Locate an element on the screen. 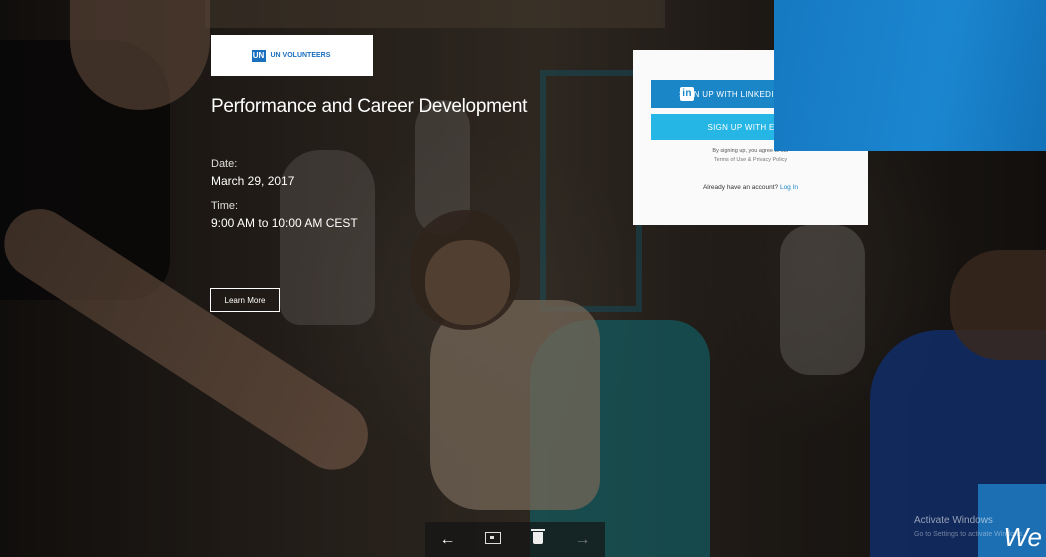 The width and height of the screenshot is (1046, 557). terms-link: Terms of Use & Privacy Policy is located at coordinates (750, 160).